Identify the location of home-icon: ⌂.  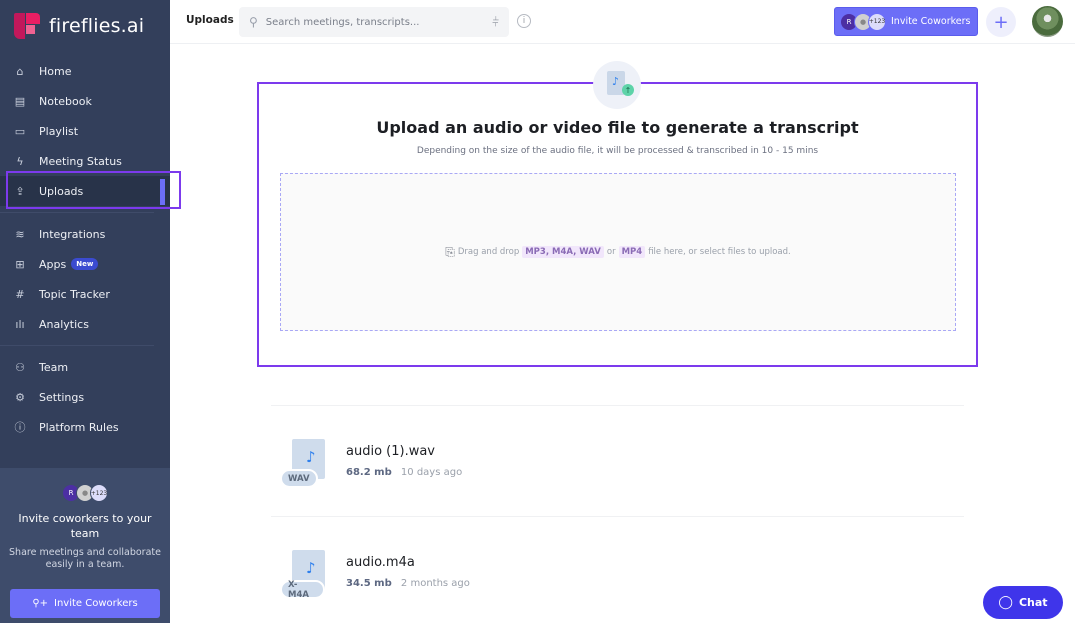
(20, 71).